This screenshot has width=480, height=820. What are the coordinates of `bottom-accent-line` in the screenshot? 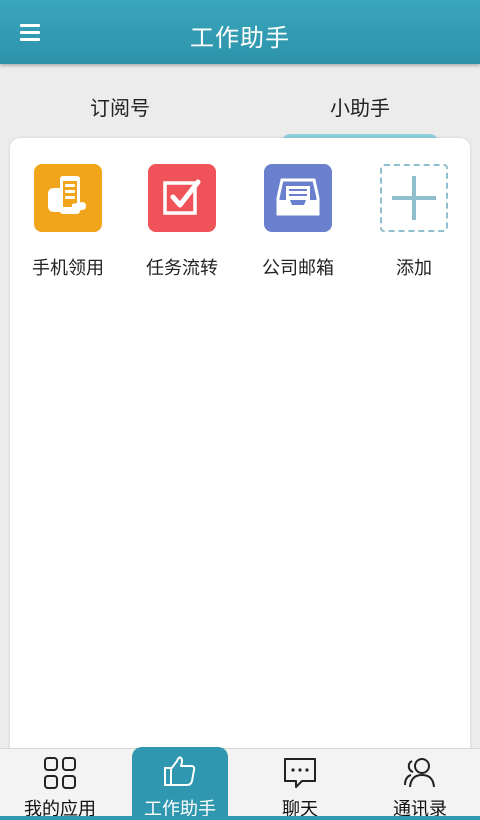 It's located at (240, 818).